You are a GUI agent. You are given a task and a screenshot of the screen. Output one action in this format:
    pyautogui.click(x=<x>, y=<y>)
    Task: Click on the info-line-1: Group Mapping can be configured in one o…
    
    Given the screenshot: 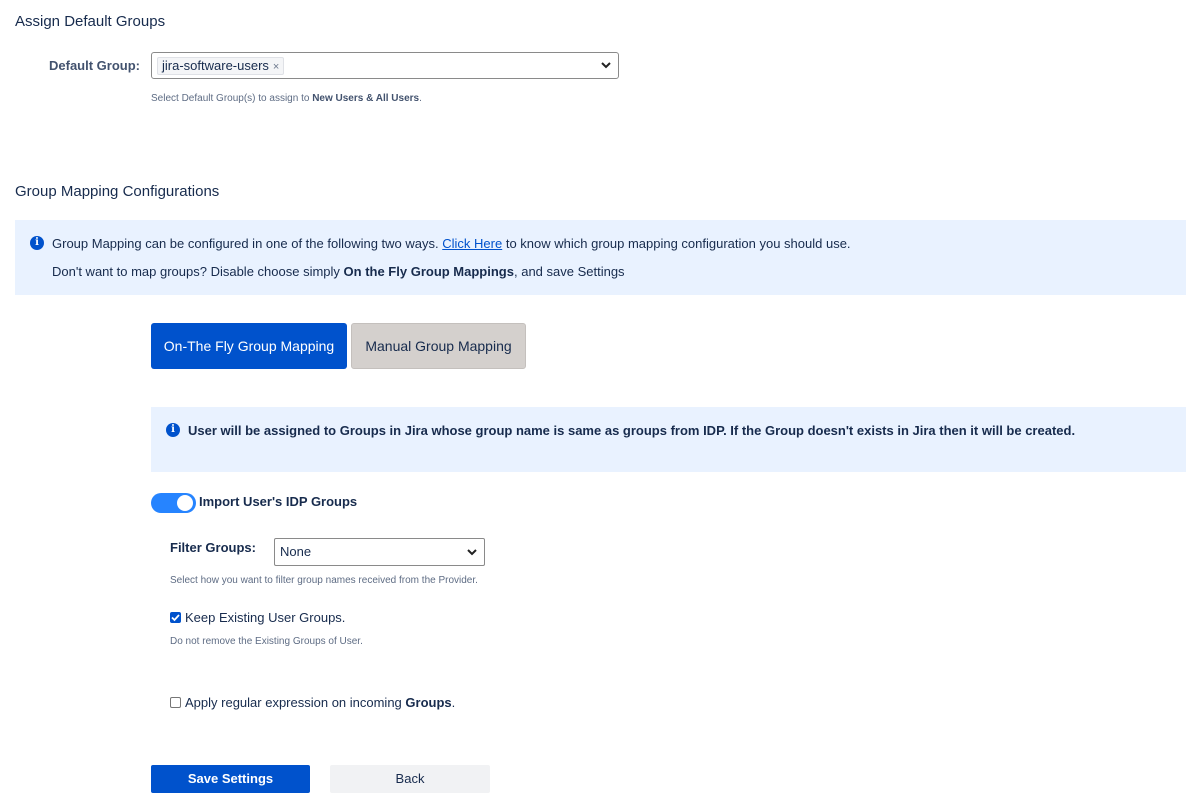 What is the action you would take?
    pyautogui.click(x=451, y=243)
    